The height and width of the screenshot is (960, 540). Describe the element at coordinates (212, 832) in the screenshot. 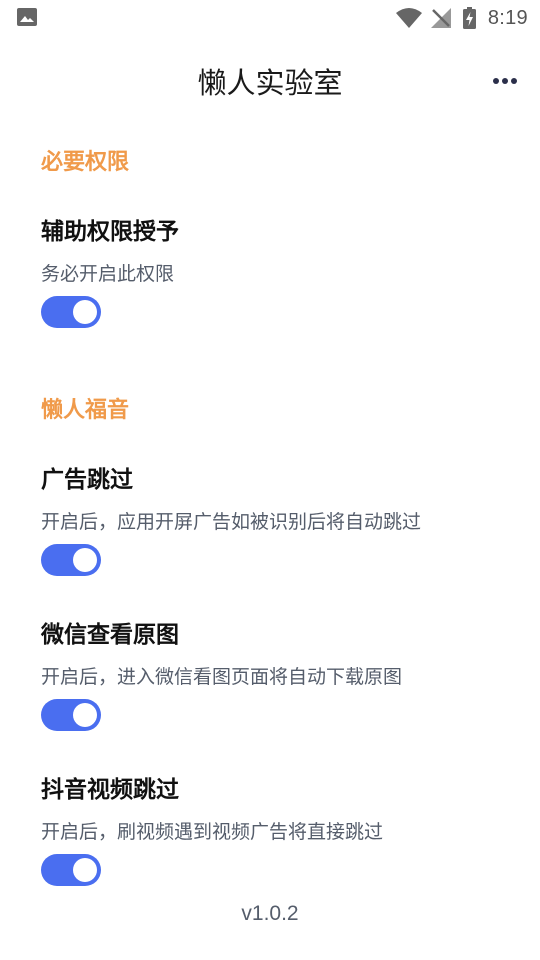

I see `item-desc-douyin-skip: 开启后，刷视频遇到视频广告将直接跳过` at that location.